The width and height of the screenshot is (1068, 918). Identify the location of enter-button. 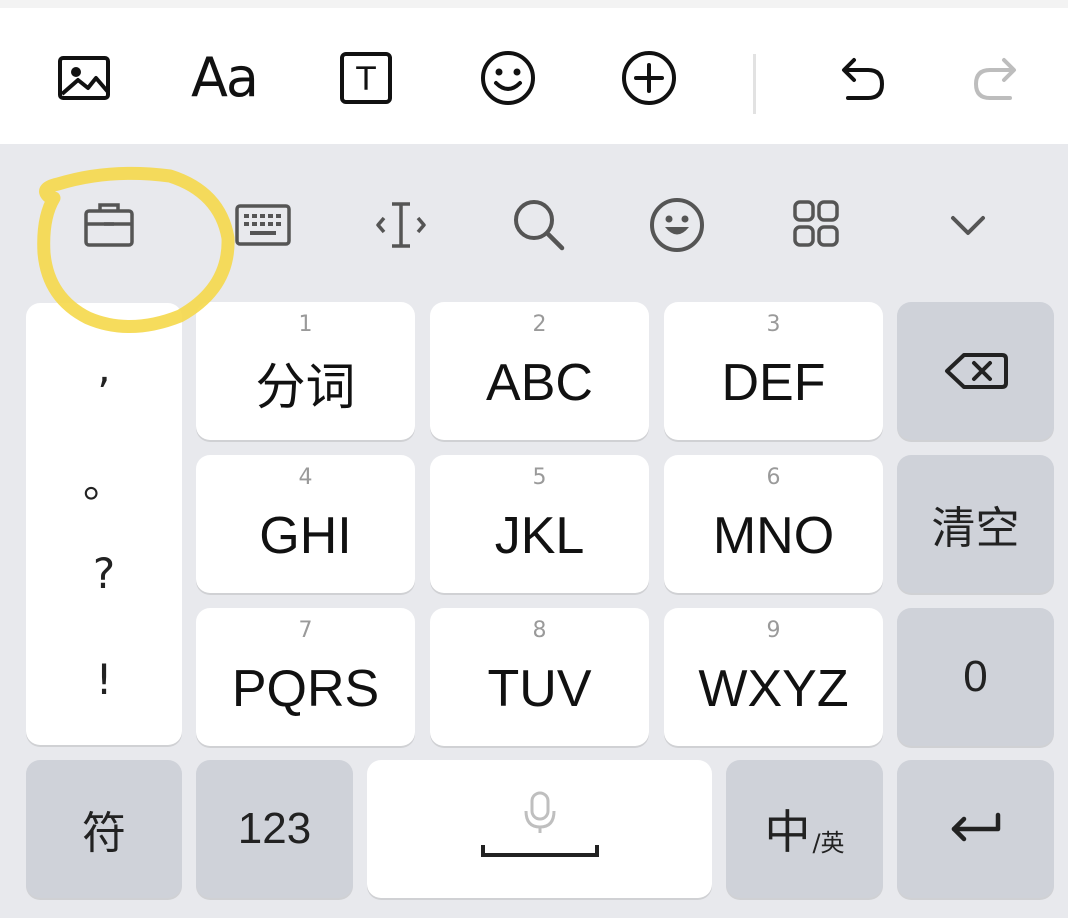
(975, 829).